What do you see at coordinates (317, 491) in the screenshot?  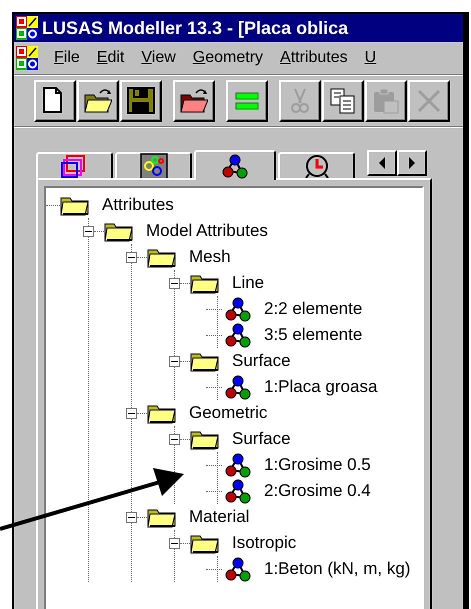 I see `tree-item: 2:Grosime 0.4` at bounding box center [317, 491].